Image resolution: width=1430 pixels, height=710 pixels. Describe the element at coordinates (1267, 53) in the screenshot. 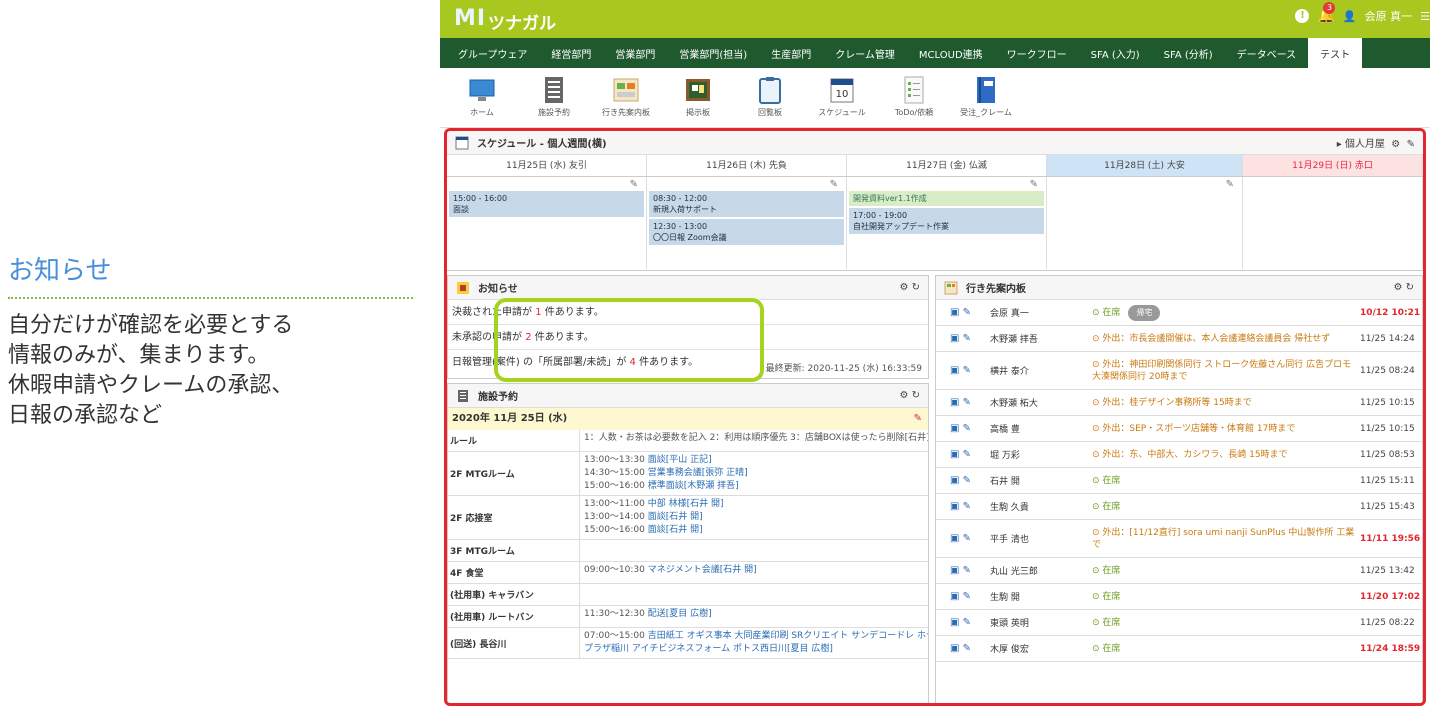

I see `nav-database: データベース` at that location.